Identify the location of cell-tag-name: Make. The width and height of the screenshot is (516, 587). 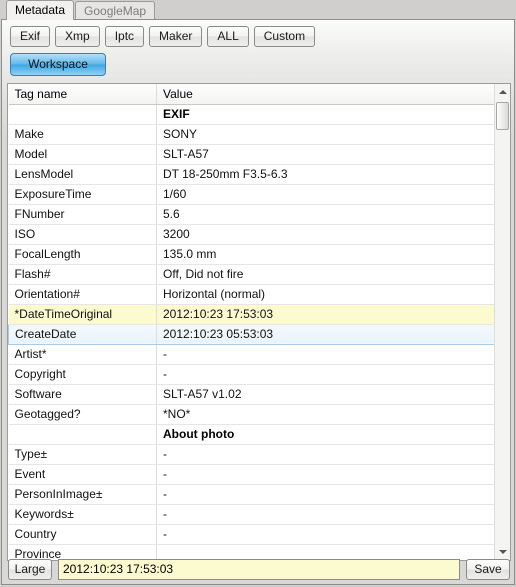
(82, 134).